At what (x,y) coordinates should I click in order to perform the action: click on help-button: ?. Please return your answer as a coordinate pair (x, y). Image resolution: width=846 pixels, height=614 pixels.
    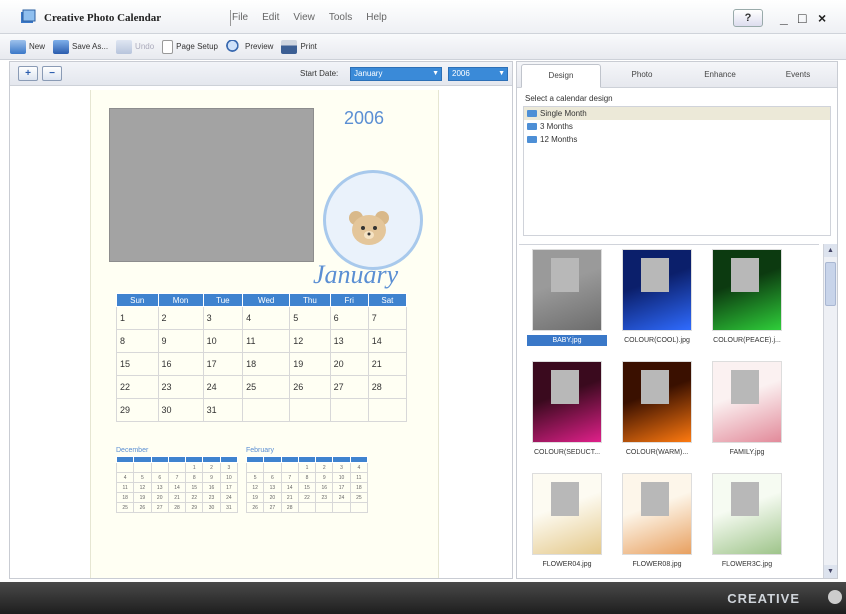
    Looking at the image, I should click on (748, 18).